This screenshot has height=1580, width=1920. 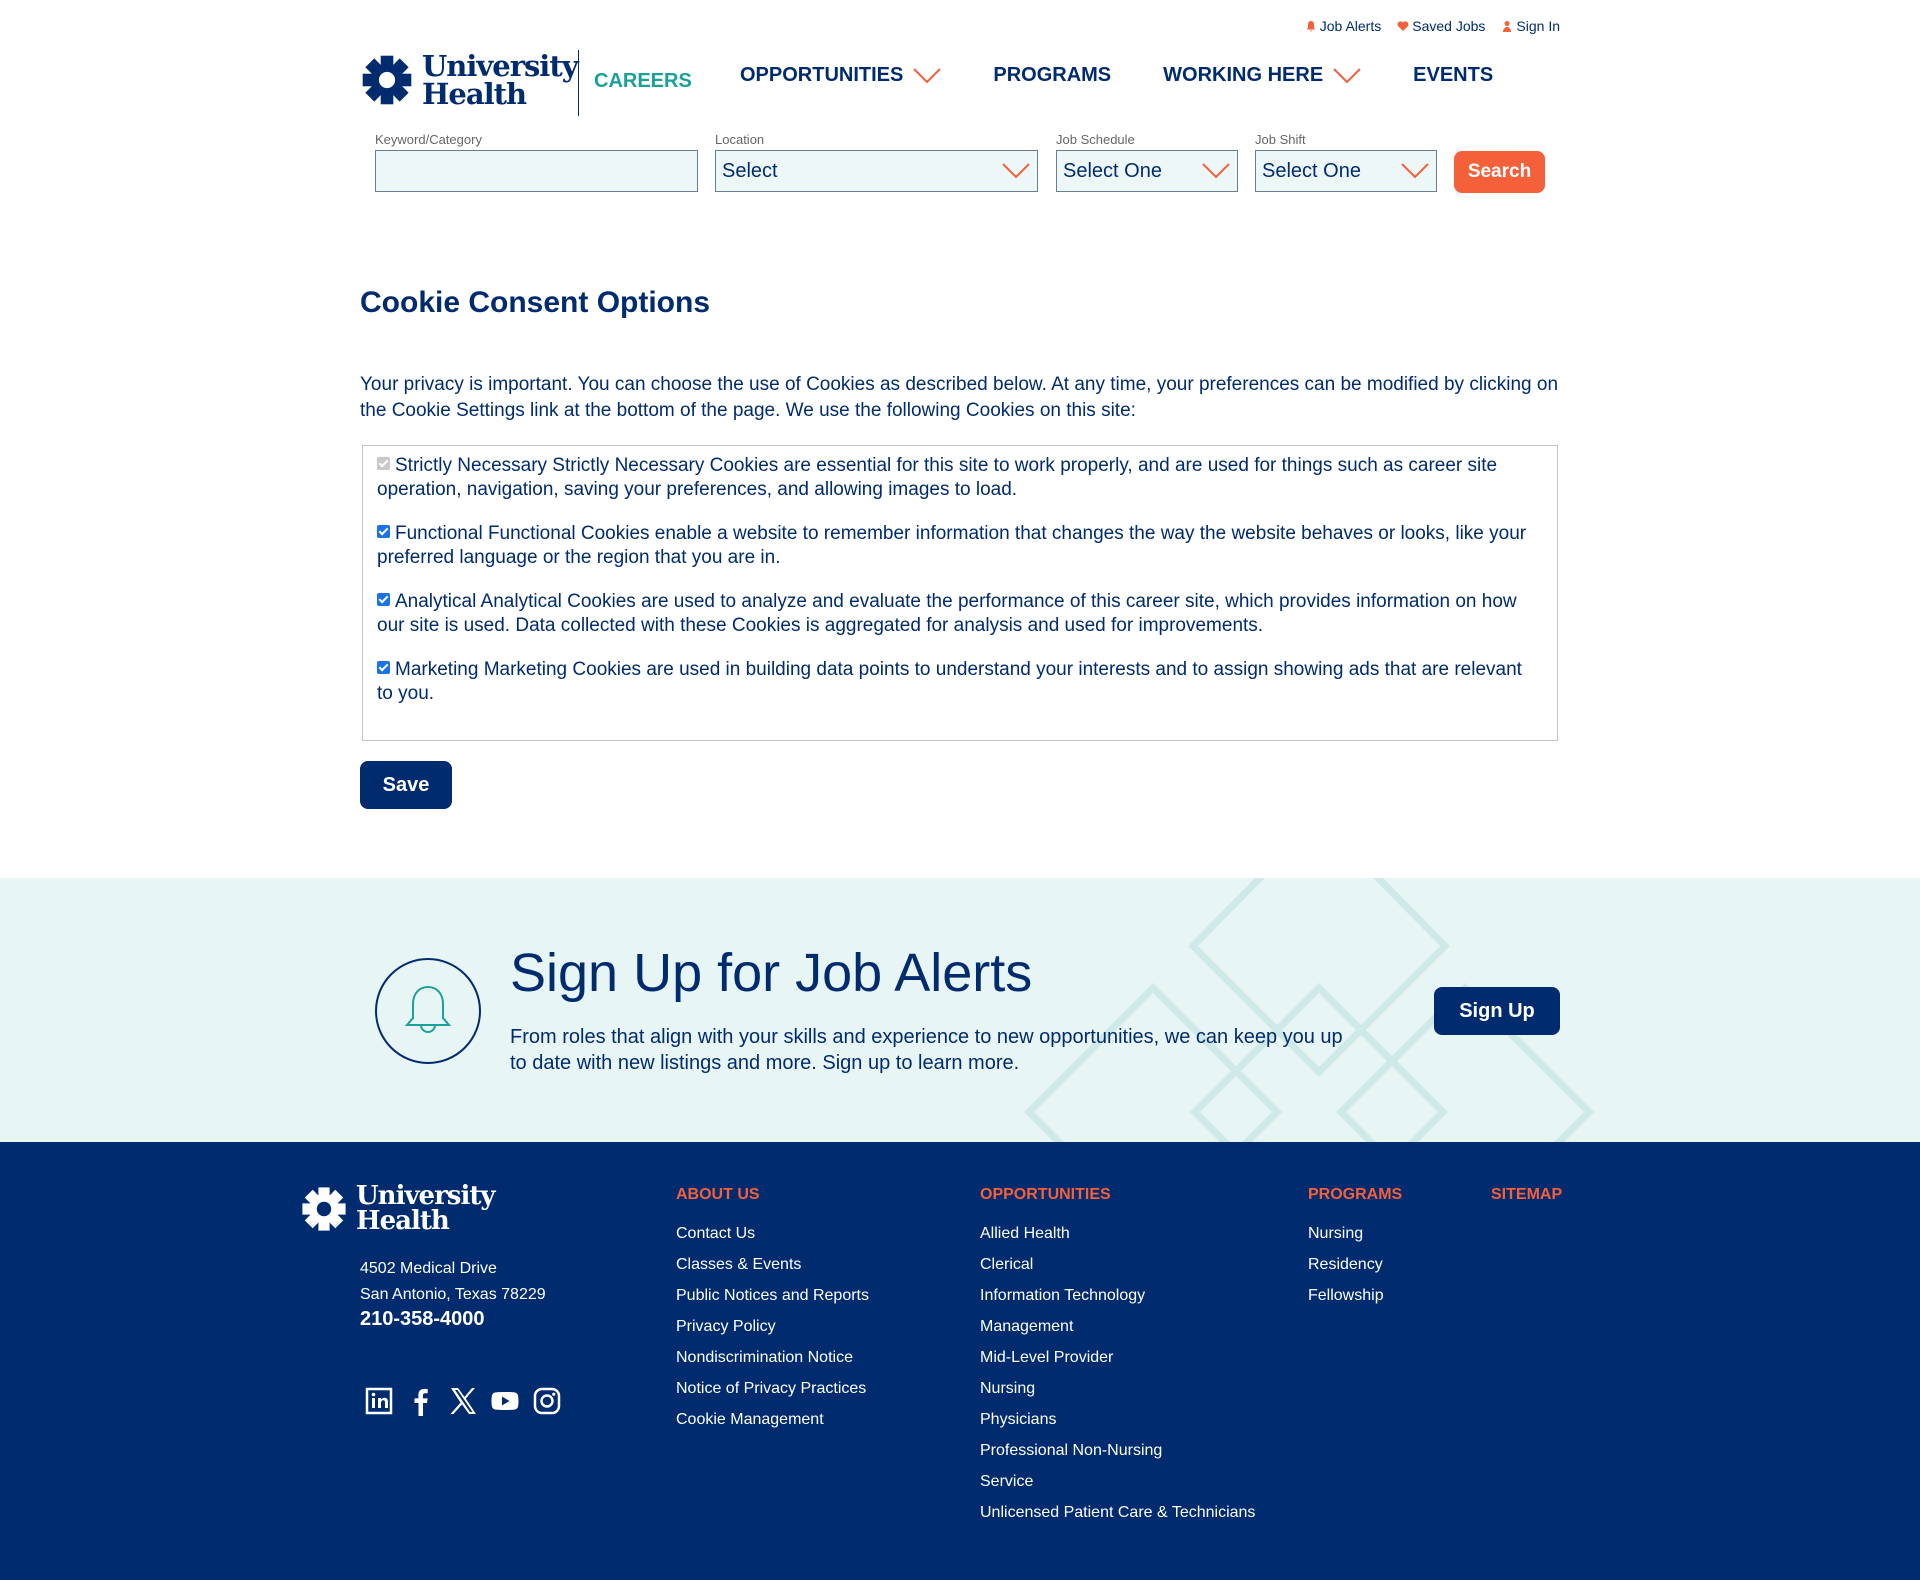 What do you see at coordinates (1112, 170) in the screenshot?
I see `schedule-value: Select One` at bounding box center [1112, 170].